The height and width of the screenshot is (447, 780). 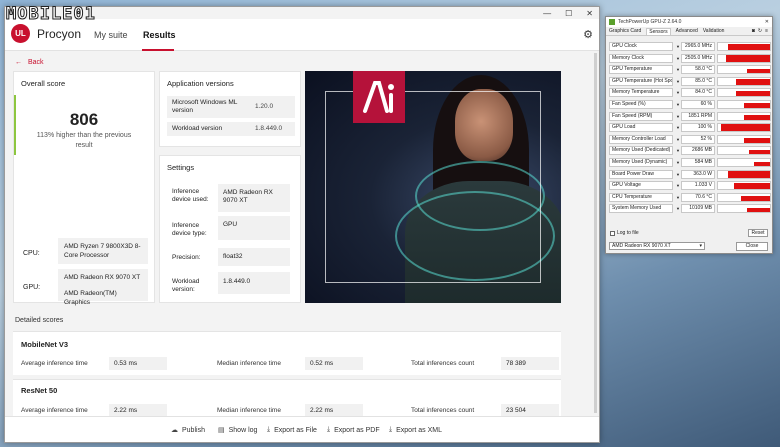 I want to click on setting-value-box: 1.8.449.0, so click(x=254, y=283).